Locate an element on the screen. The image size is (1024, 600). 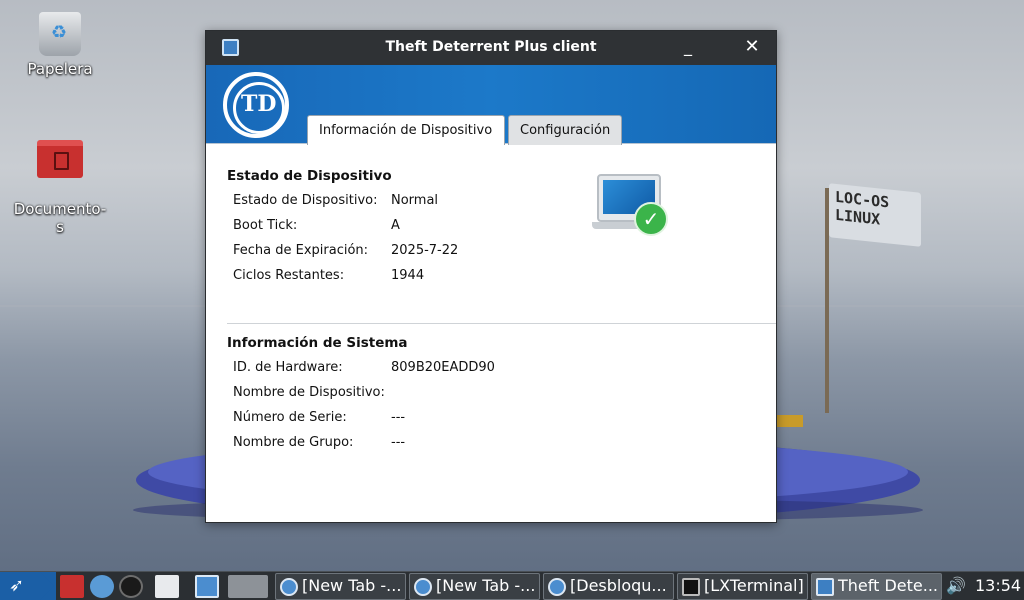
row-value: A is located at coordinates (395, 225).